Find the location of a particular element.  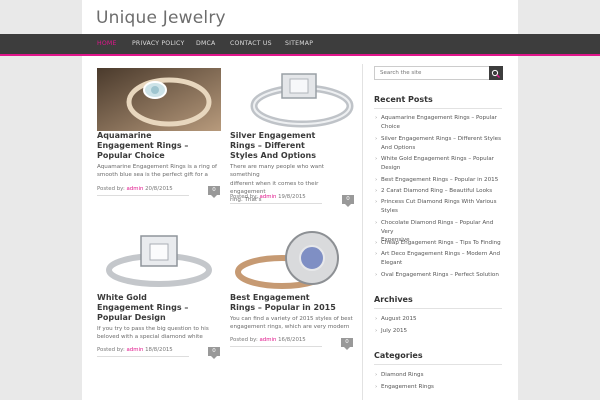

categories-heading: Categories is located at coordinates (398, 355).